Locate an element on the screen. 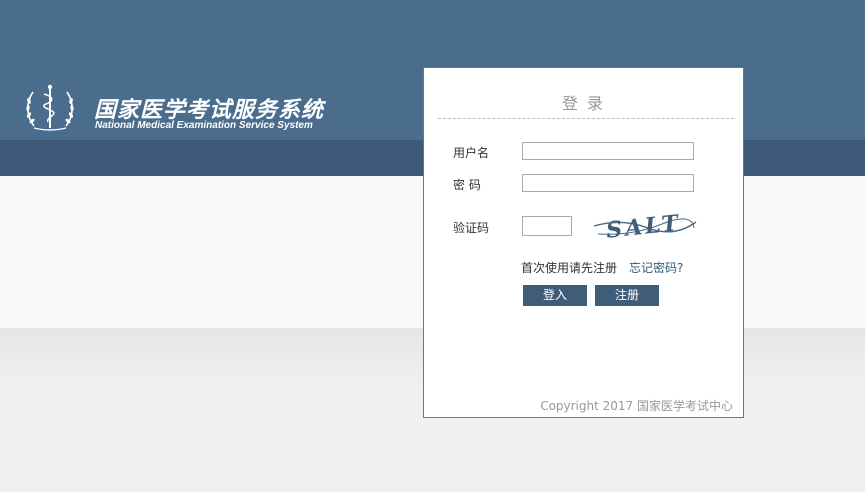 Image resolution: width=865 pixels, height=492 pixels. username-label: 用户名 is located at coordinates (471, 153).